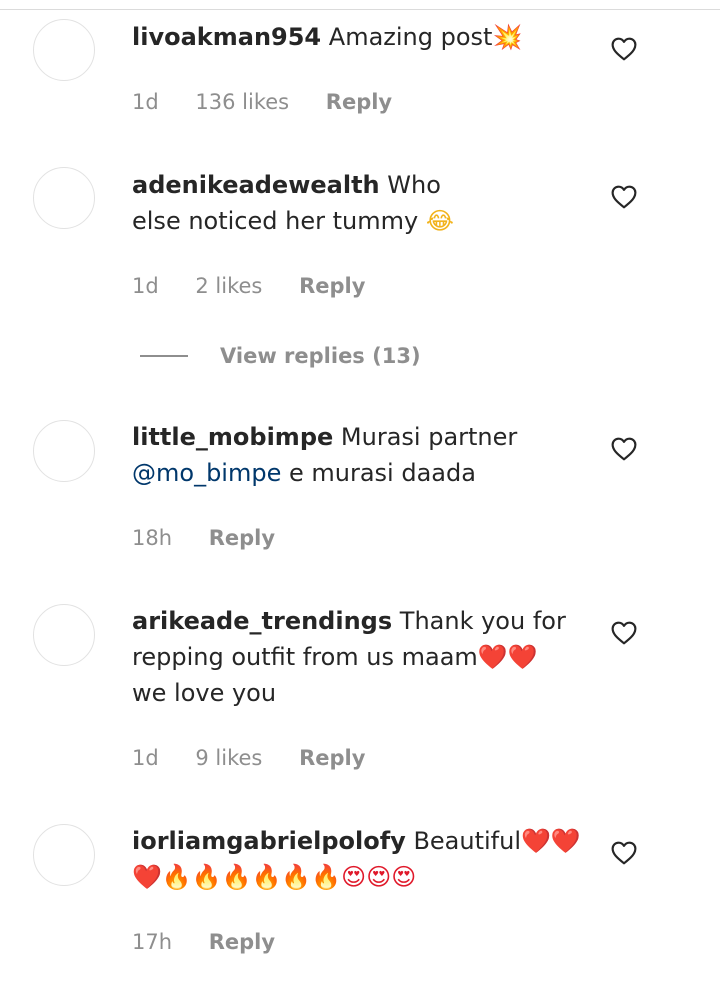  Describe the element at coordinates (228, 758) in the screenshot. I see `comment-likes: 9 likes` at that location.